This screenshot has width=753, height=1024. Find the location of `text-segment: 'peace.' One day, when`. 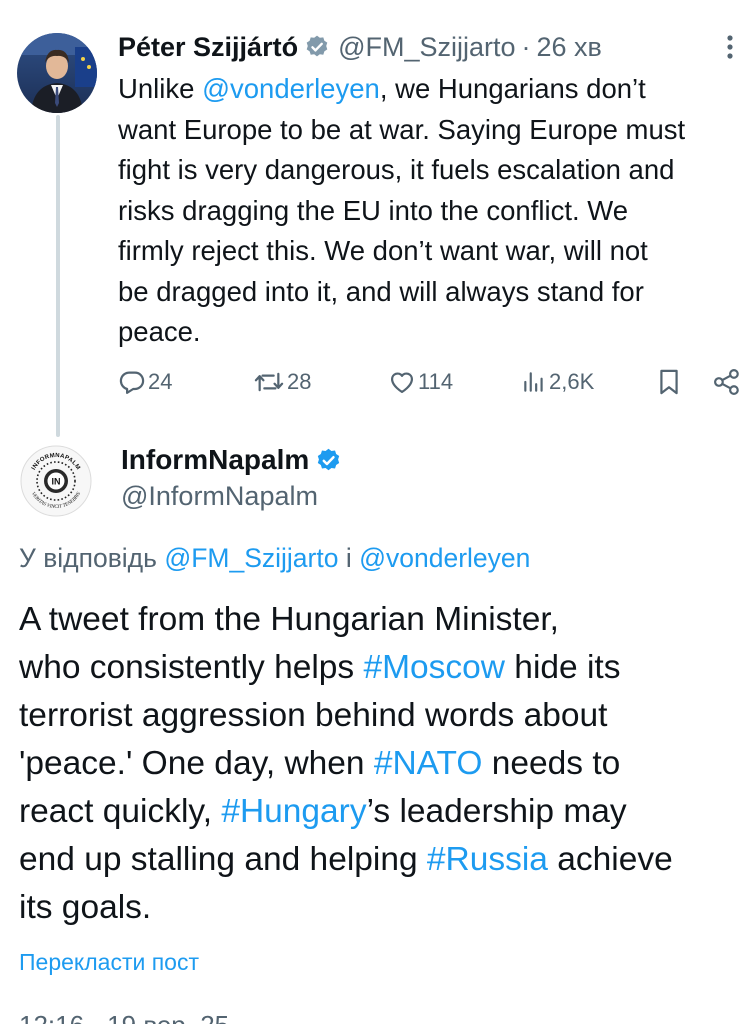

text-segment: 'peace.' One day, when is located at coordinates (196, 763).